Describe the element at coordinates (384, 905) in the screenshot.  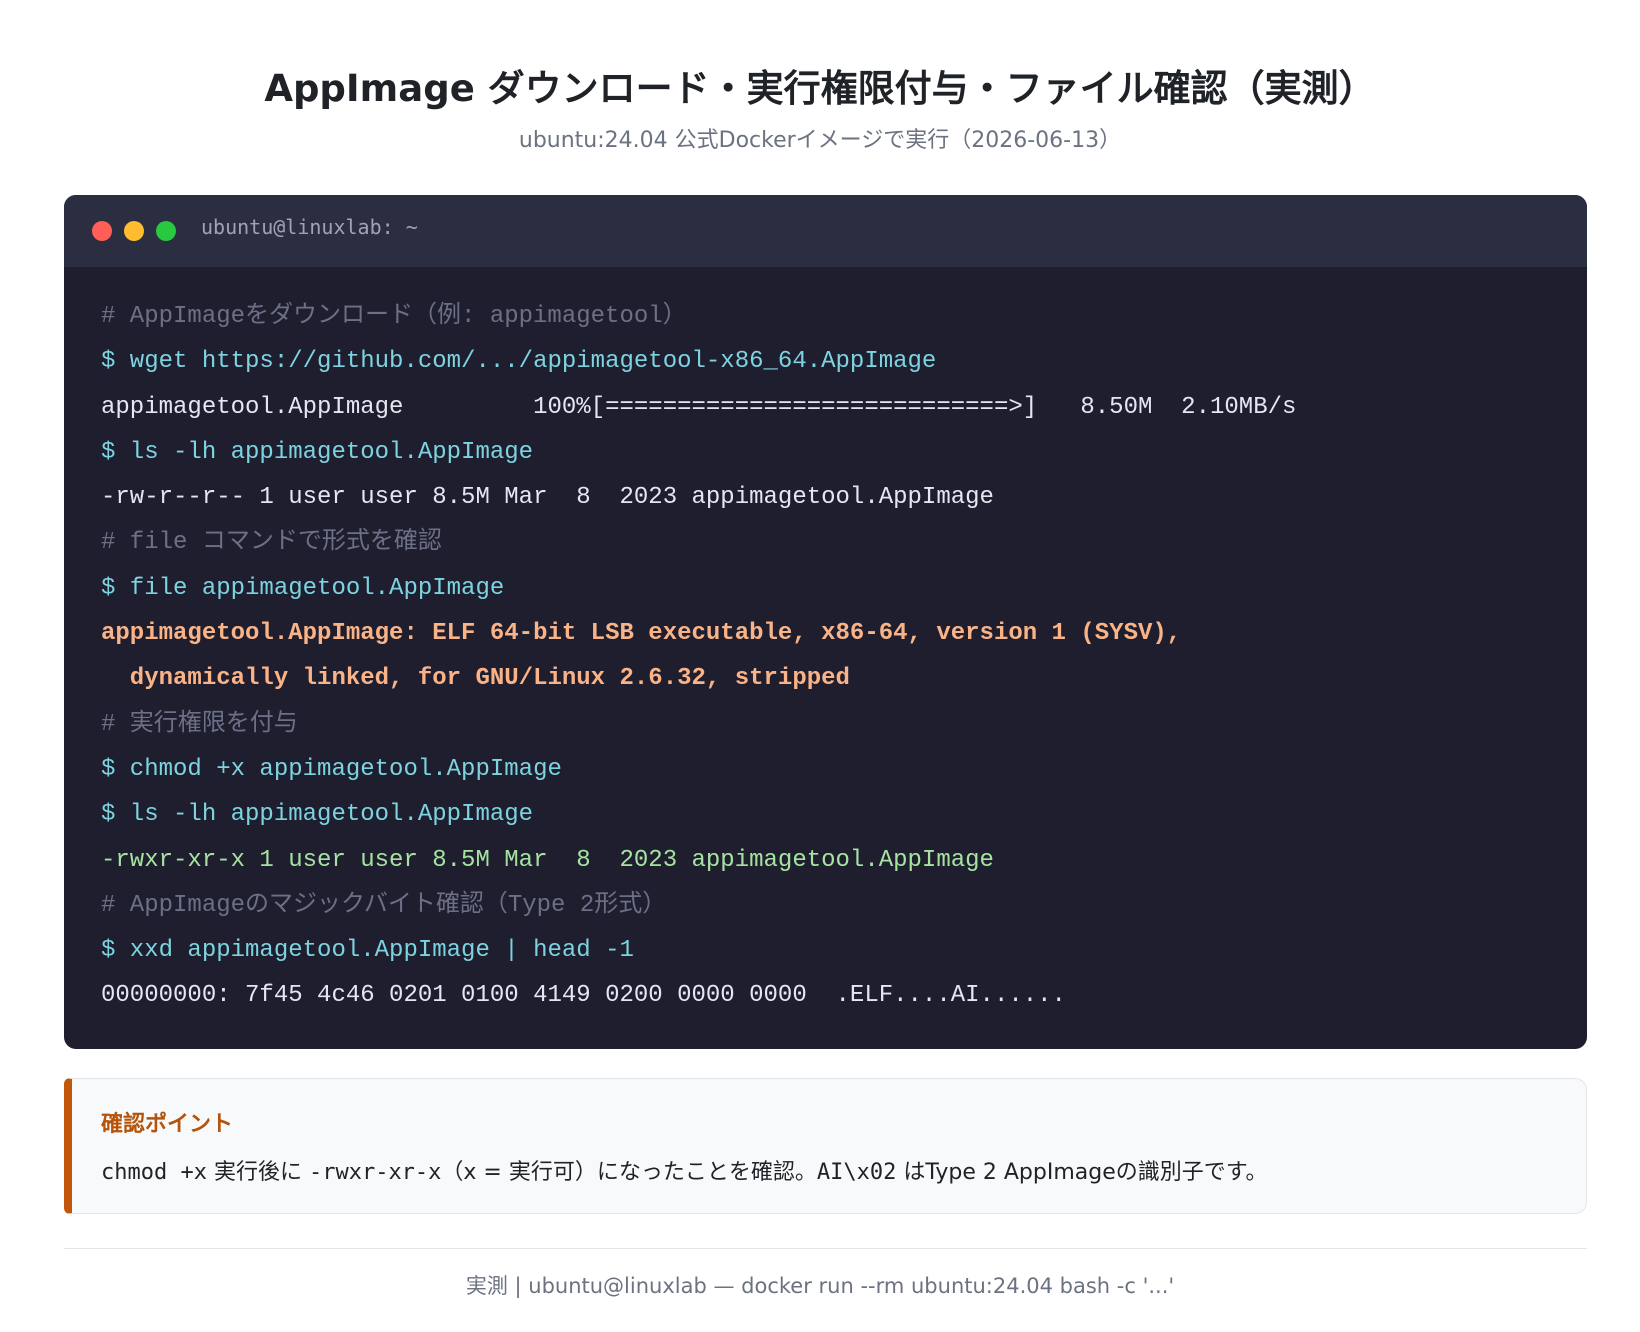
I see `terminal-line: # AppImageのマジックバイト確認（Type 2形式）` at that location.